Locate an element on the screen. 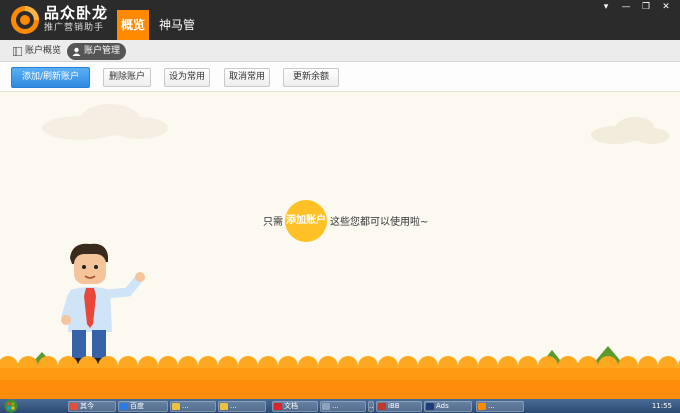 The image size is (680, 413). message-suffix: 这些您都可以使用啦~ is located at coordinates (379, 222).